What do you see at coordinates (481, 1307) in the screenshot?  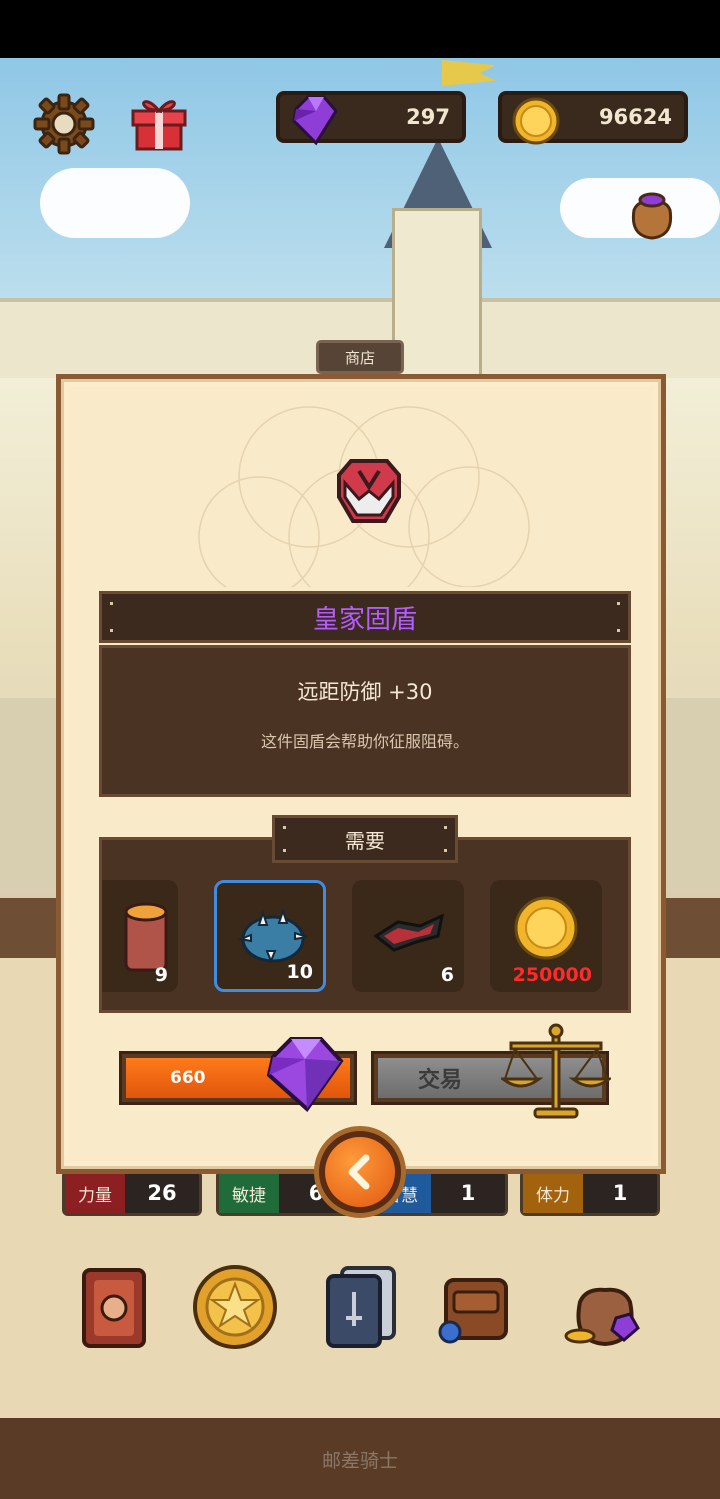 I see `backpack-icon` at bounding box center [481, 1307].